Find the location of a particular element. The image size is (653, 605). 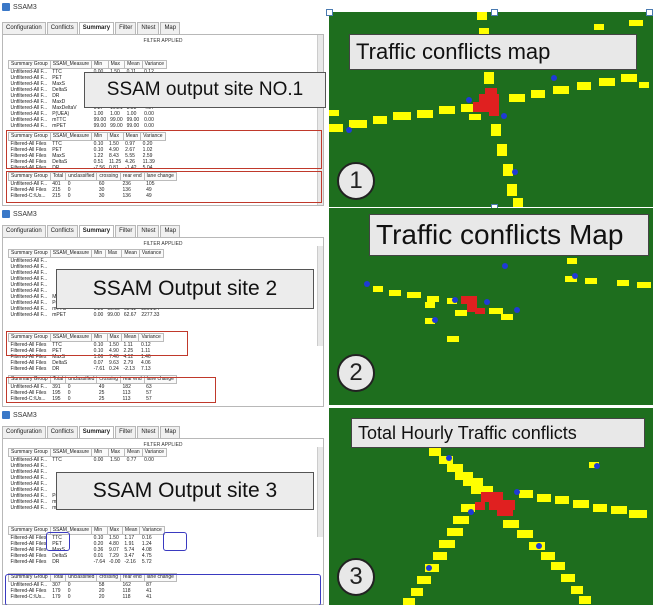

table-cell: Min is located at coordinates (100, 64).